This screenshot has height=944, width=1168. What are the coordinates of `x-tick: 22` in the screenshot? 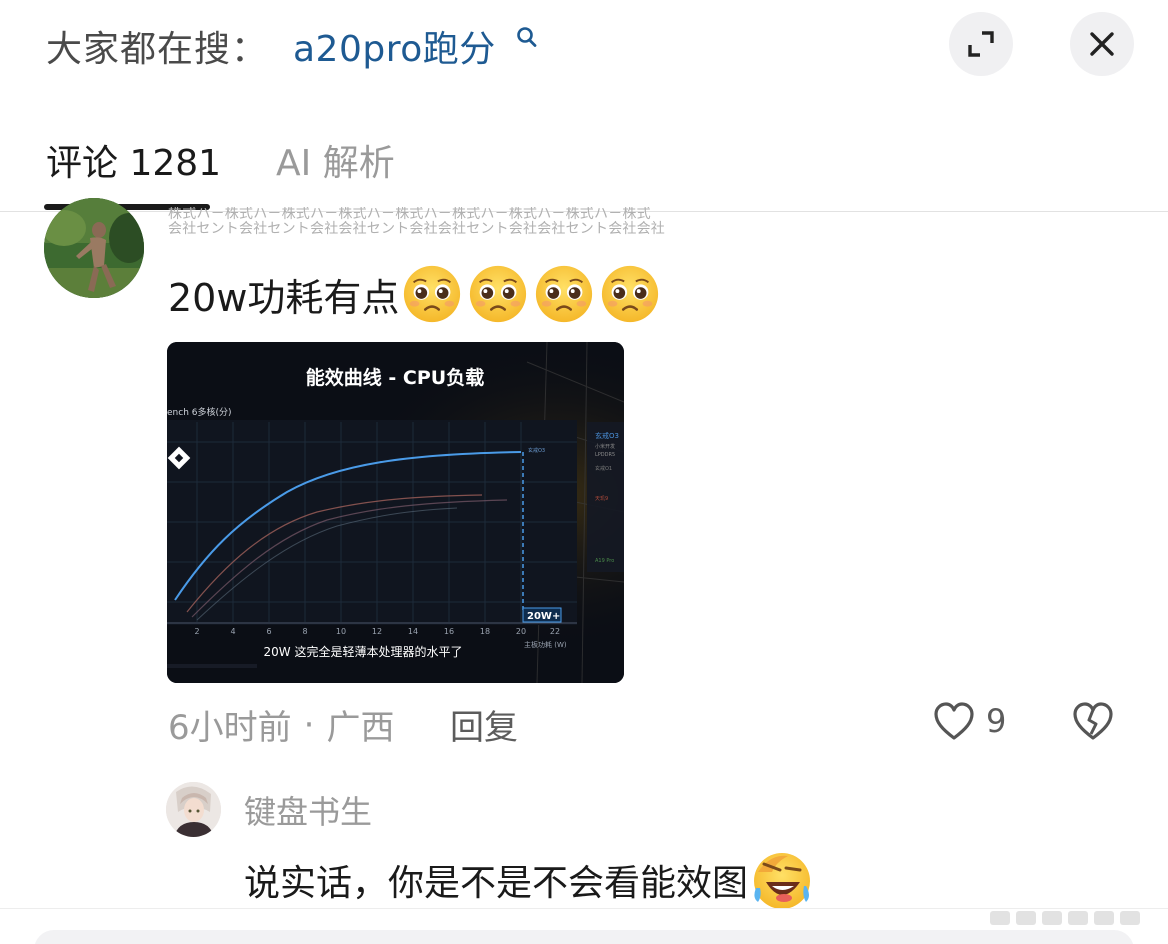 It's located at (555, 631).